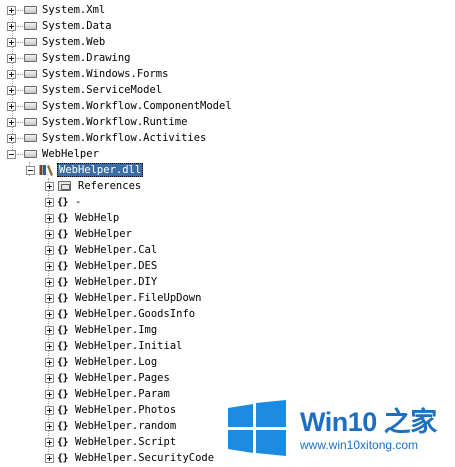 This screenshot has width=455, height=467. I want to click on tree-node-assembly: System.Workflow.Runtime, so click(98, 122).